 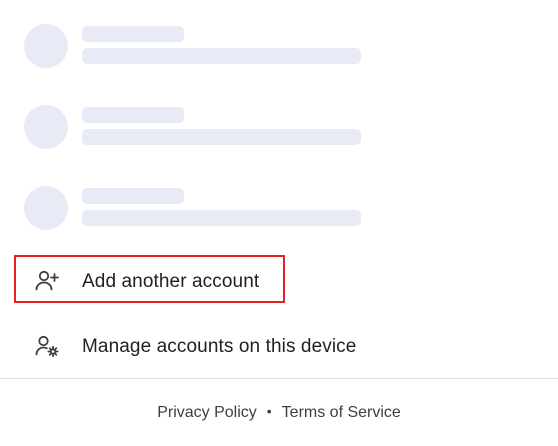 What do you see at coordinates (149, 279) in the screenshot?
I see `highlight-annotation` at bounding box center [149, 279].